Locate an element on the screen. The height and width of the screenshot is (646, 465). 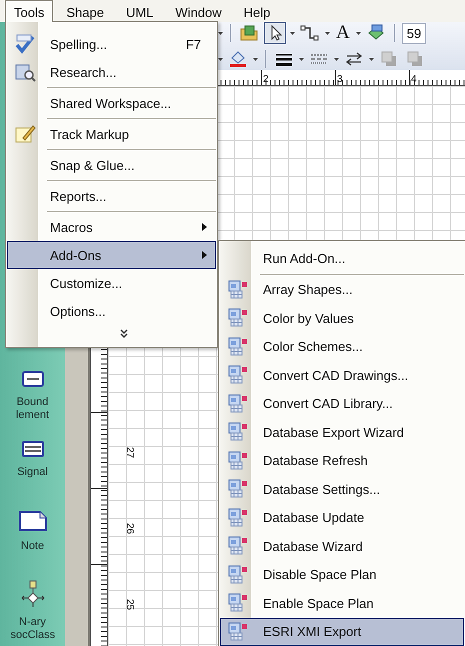
menu-bar-item: Window is located at coordinates (198, 11).